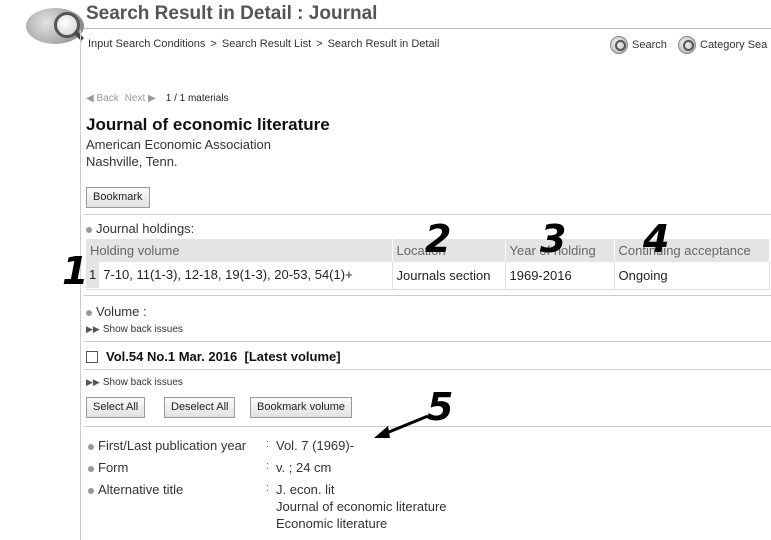 The height and width of the screenshot is (540, 771). I want to click on result-count: 1 / 1 materials, so click(197, 98).